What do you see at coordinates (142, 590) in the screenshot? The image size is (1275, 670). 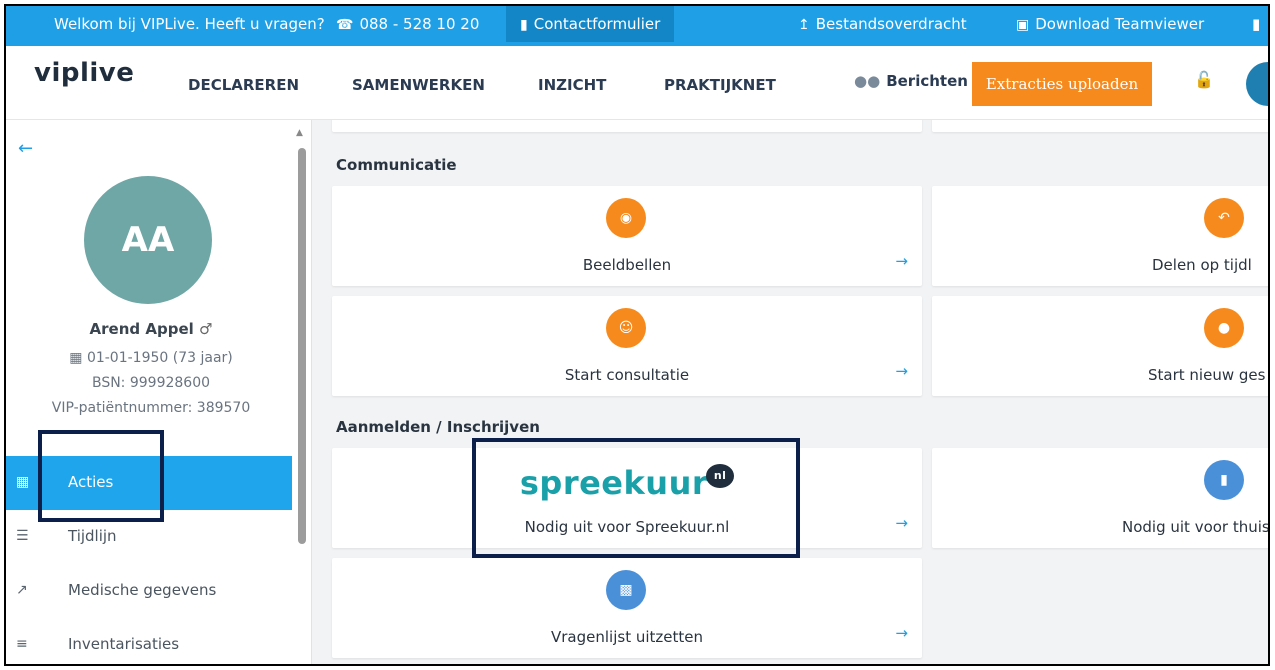 I see `sidebar-item-label: Medische gegevens` at bounding box center [142, 590].